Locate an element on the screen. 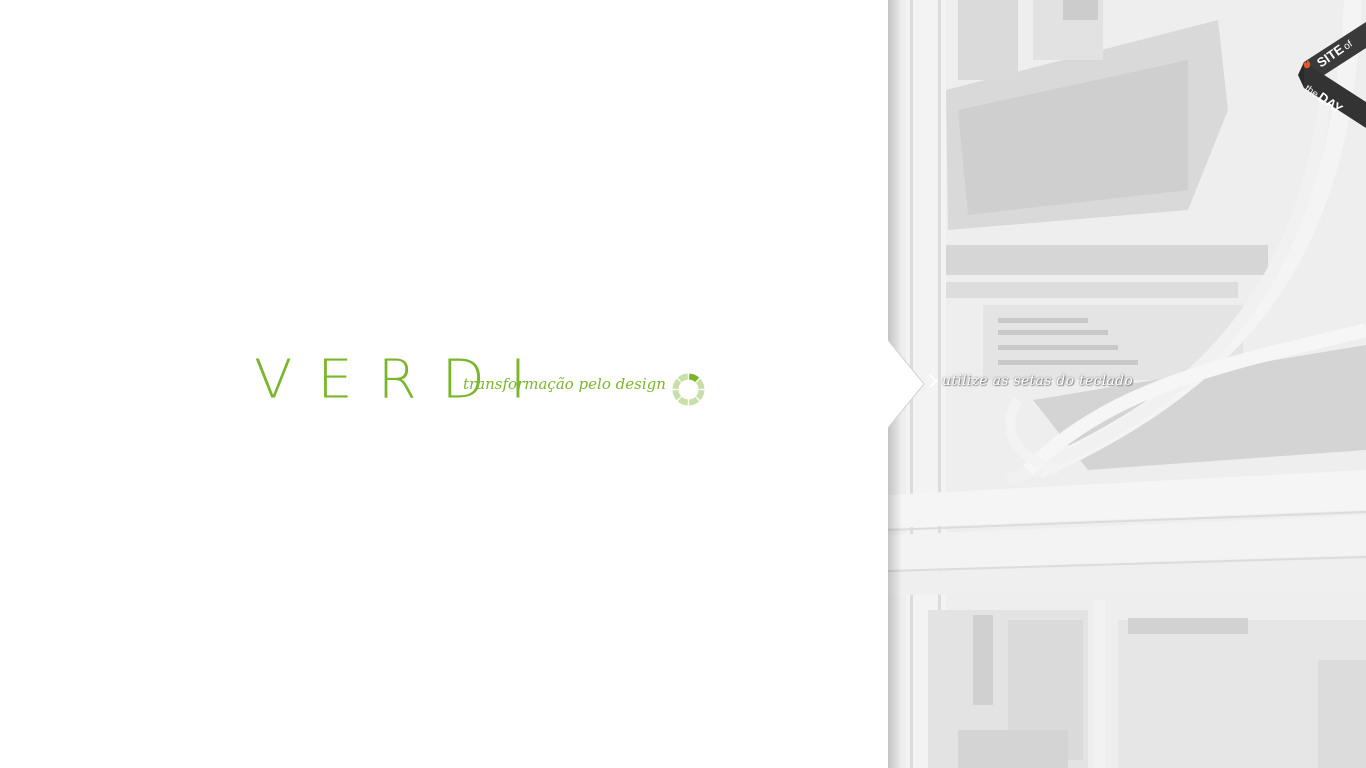 The height and width of the screenshot is (768, 1366). flame-icon is located at coordinates (1307, 64).